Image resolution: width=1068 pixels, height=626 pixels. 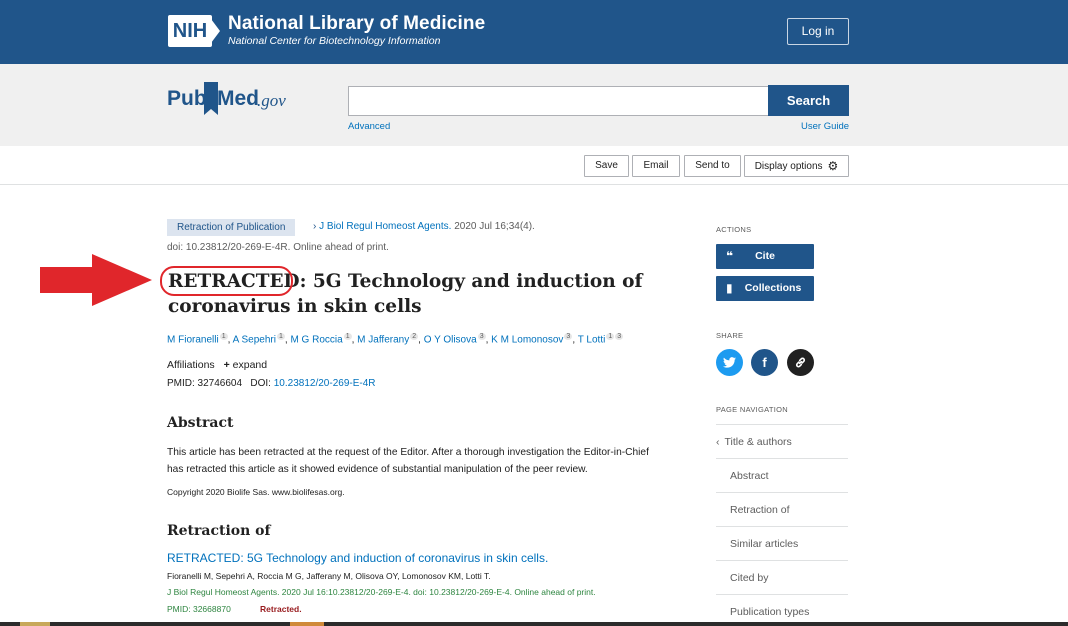 I want to click on send-to-button: Send to, so click(x=712, y=166).